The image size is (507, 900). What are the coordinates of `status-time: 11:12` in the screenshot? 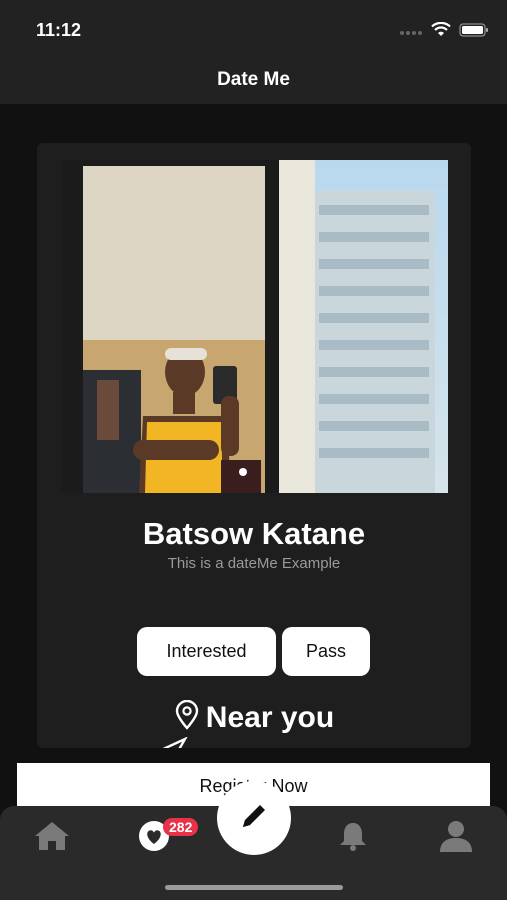 It's located at (59, 30).